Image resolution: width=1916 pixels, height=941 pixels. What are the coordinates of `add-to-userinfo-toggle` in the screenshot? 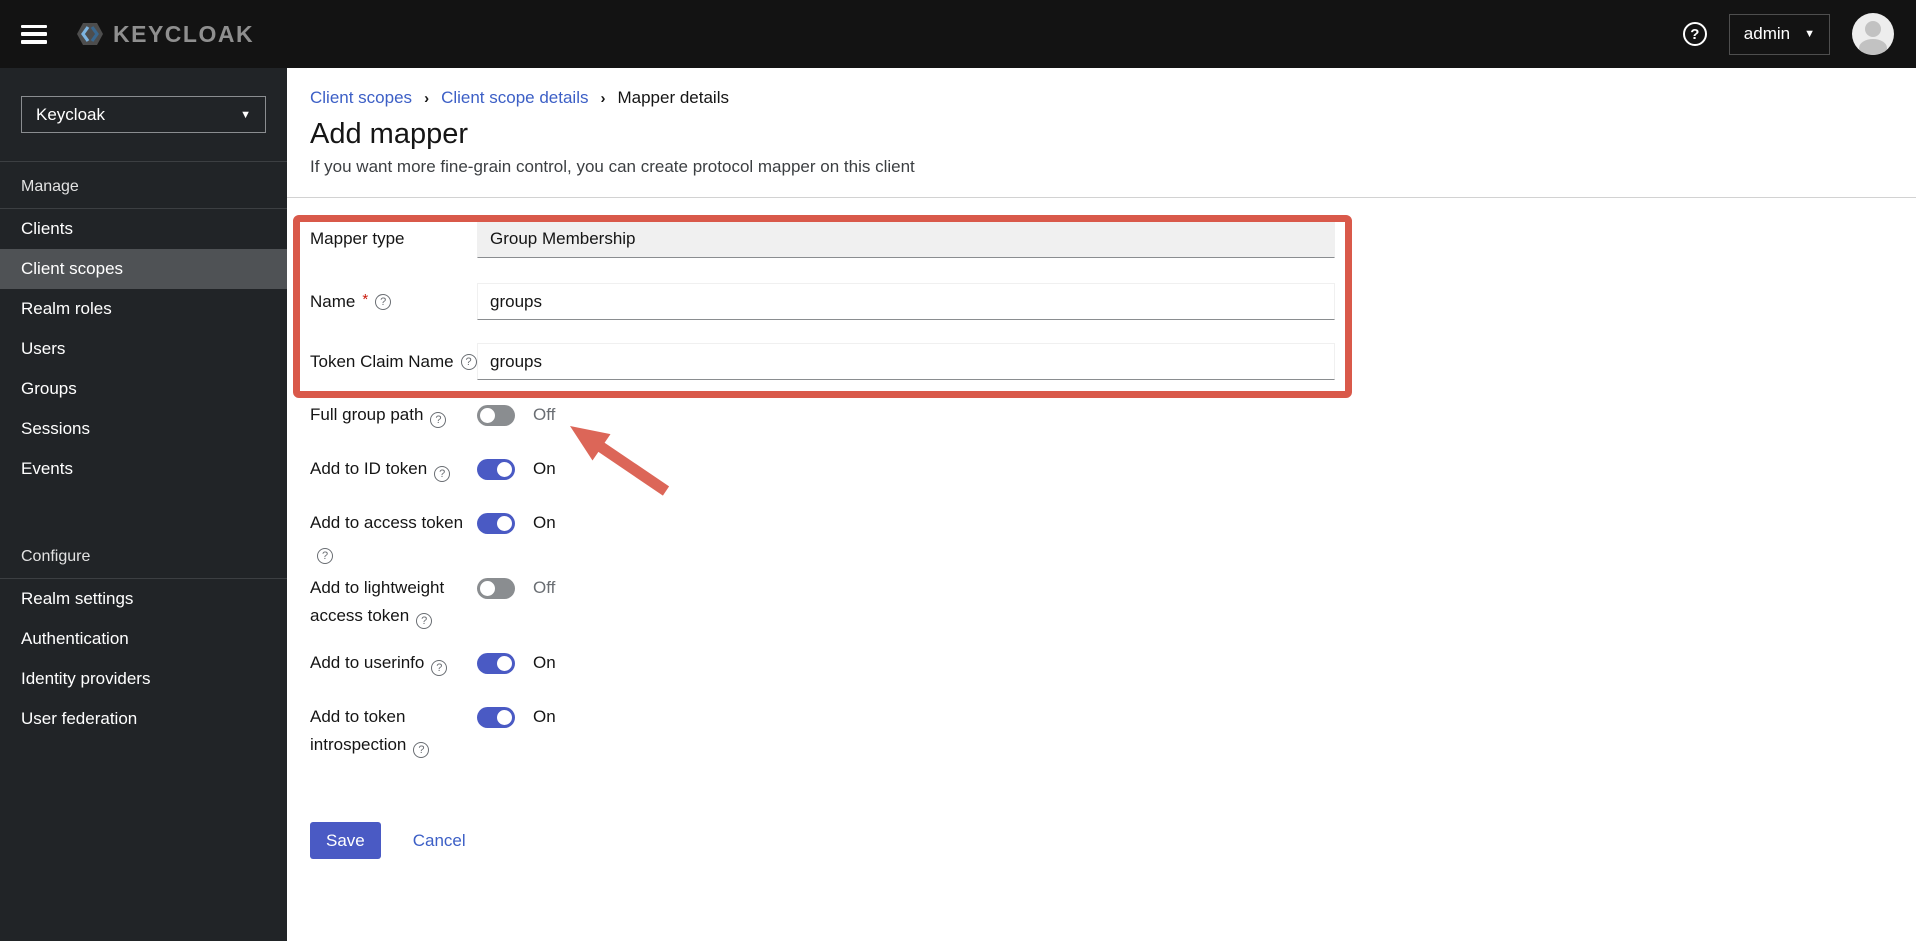 It's located at (496, 663).